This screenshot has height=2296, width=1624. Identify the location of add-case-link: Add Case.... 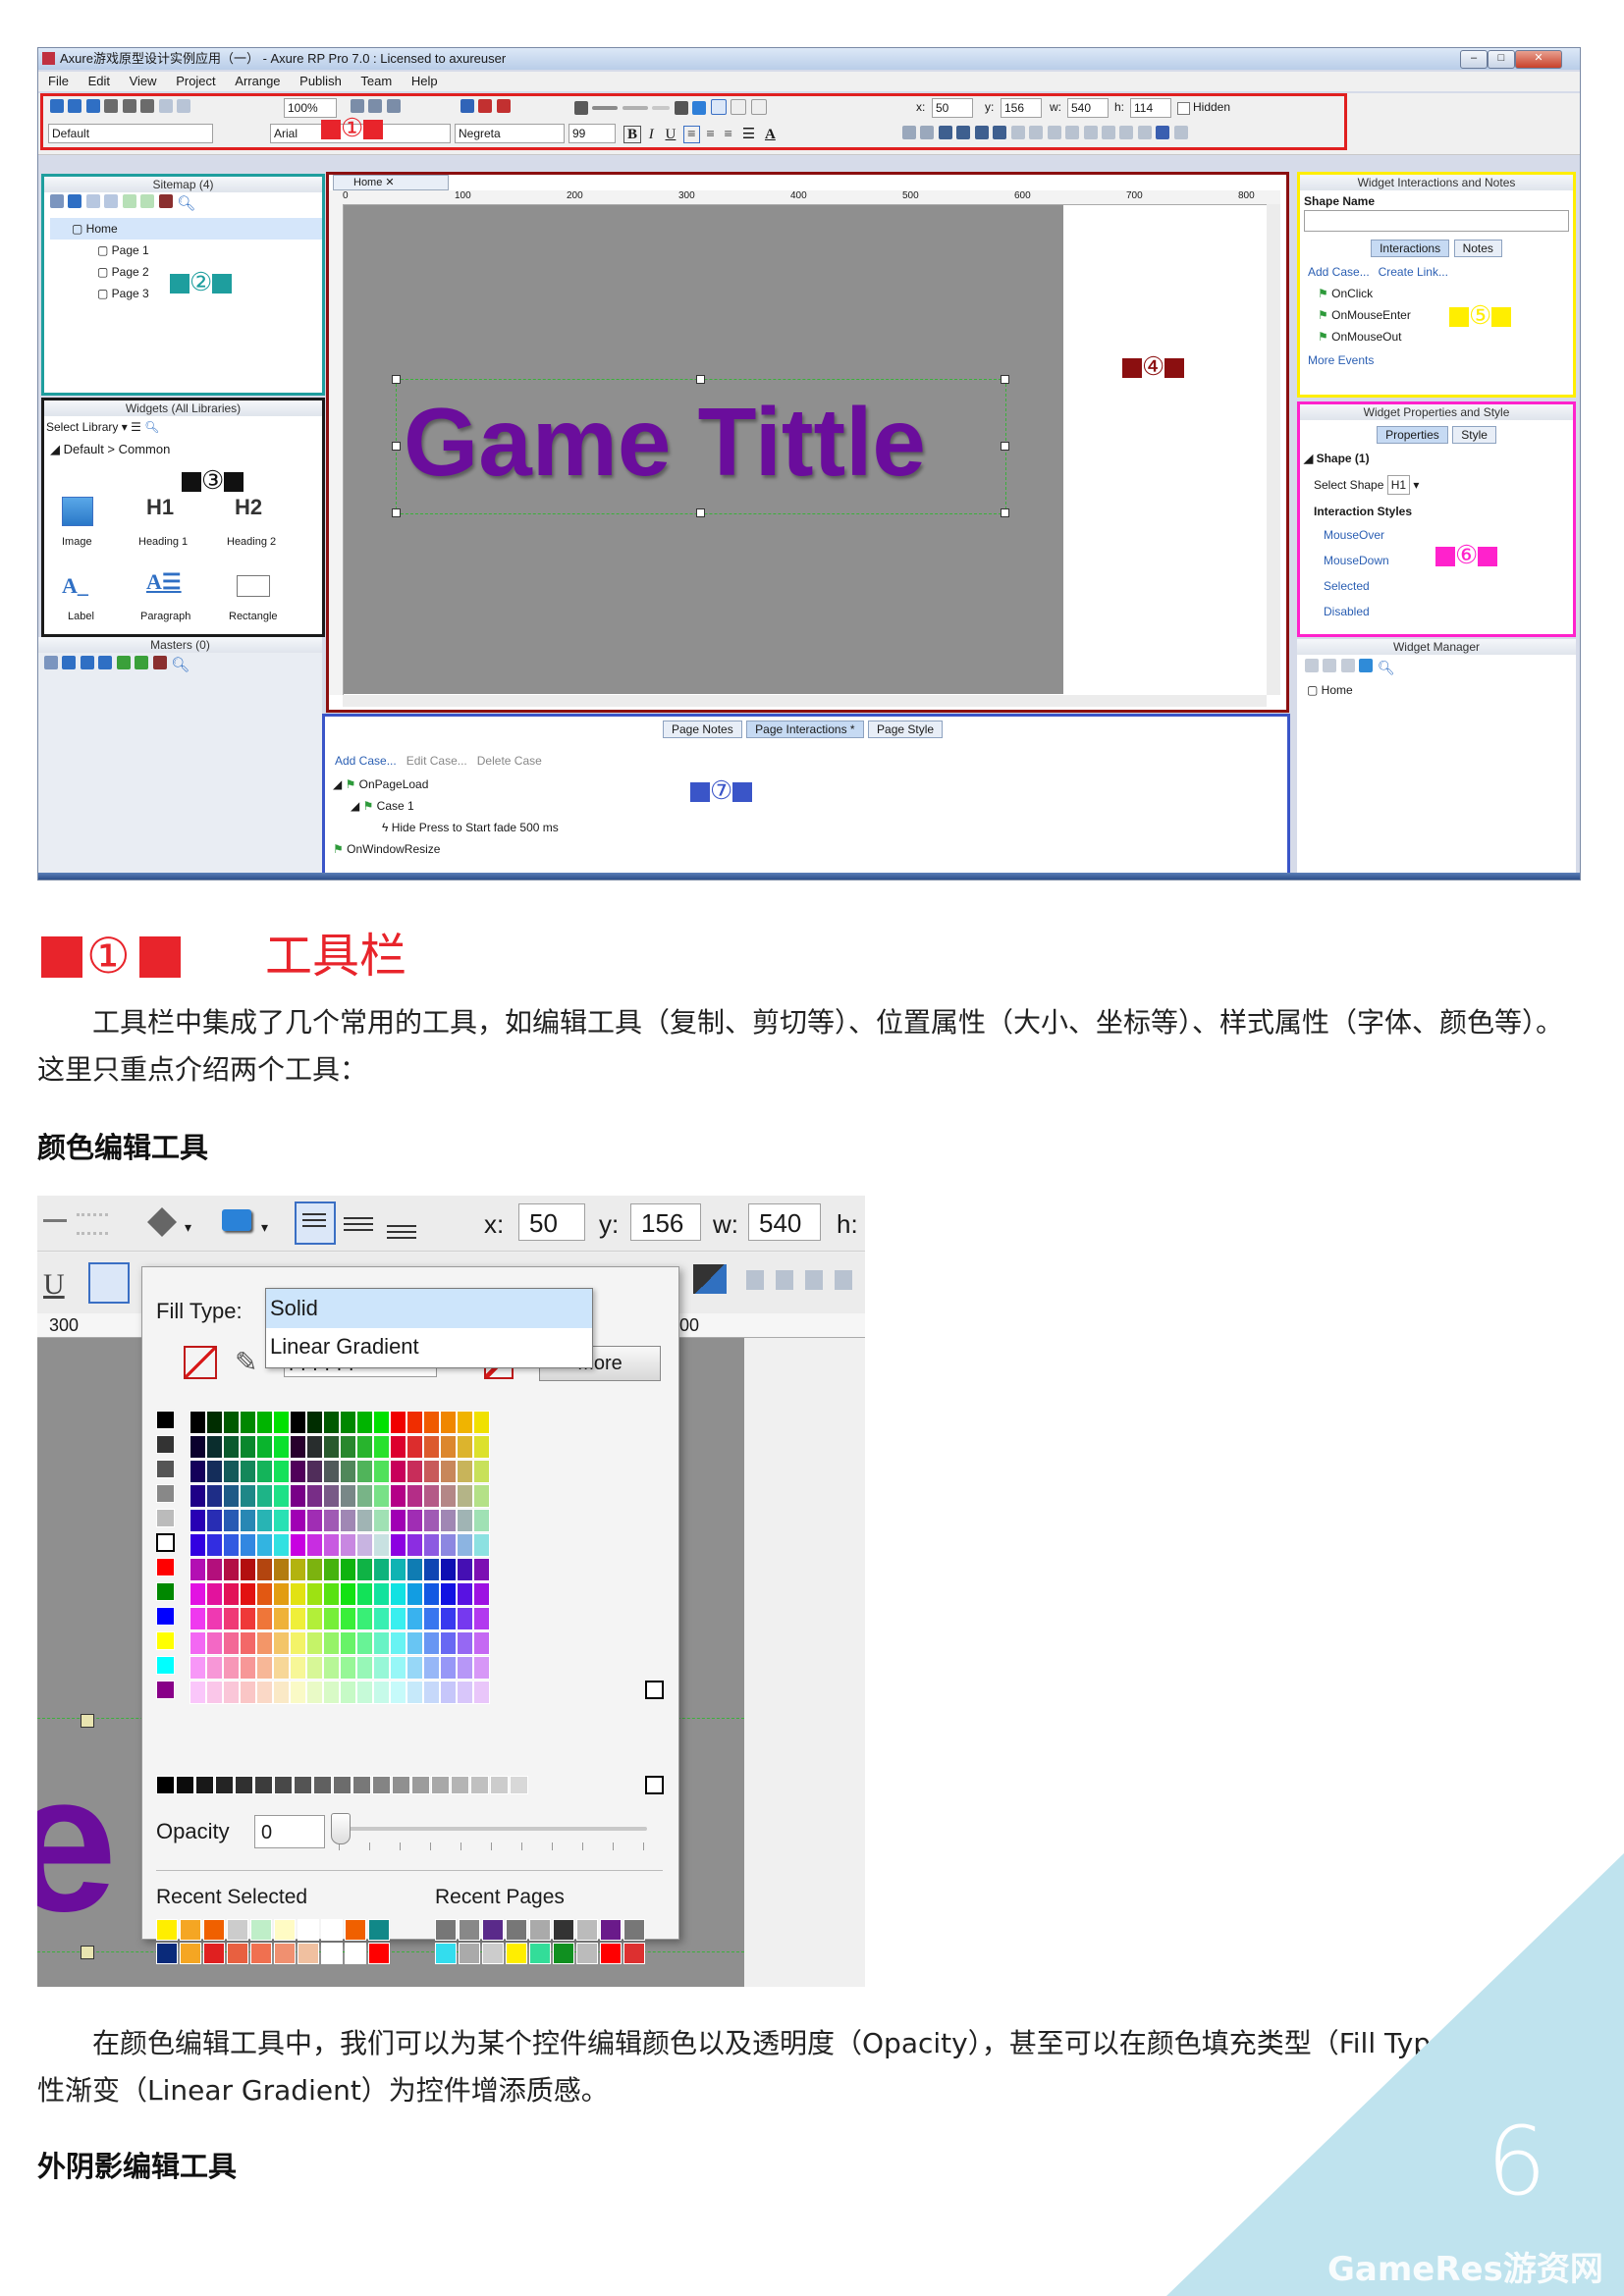
(1339, 272).